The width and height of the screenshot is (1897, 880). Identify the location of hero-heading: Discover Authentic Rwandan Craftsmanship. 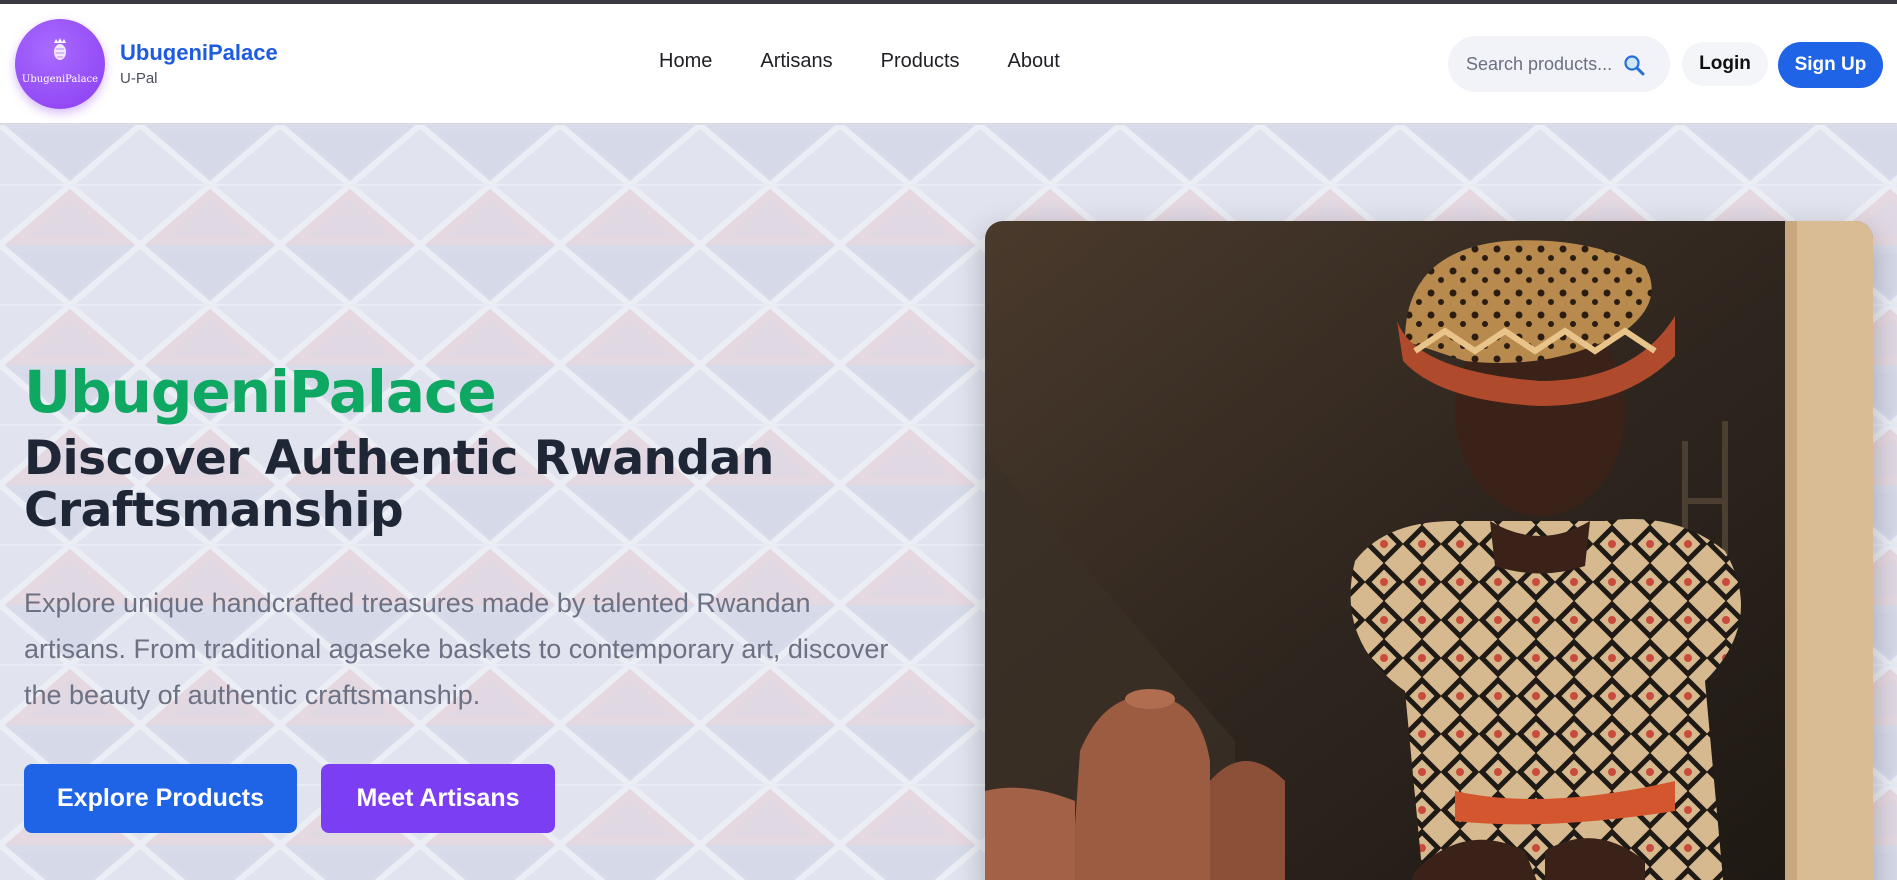
(399, 484).